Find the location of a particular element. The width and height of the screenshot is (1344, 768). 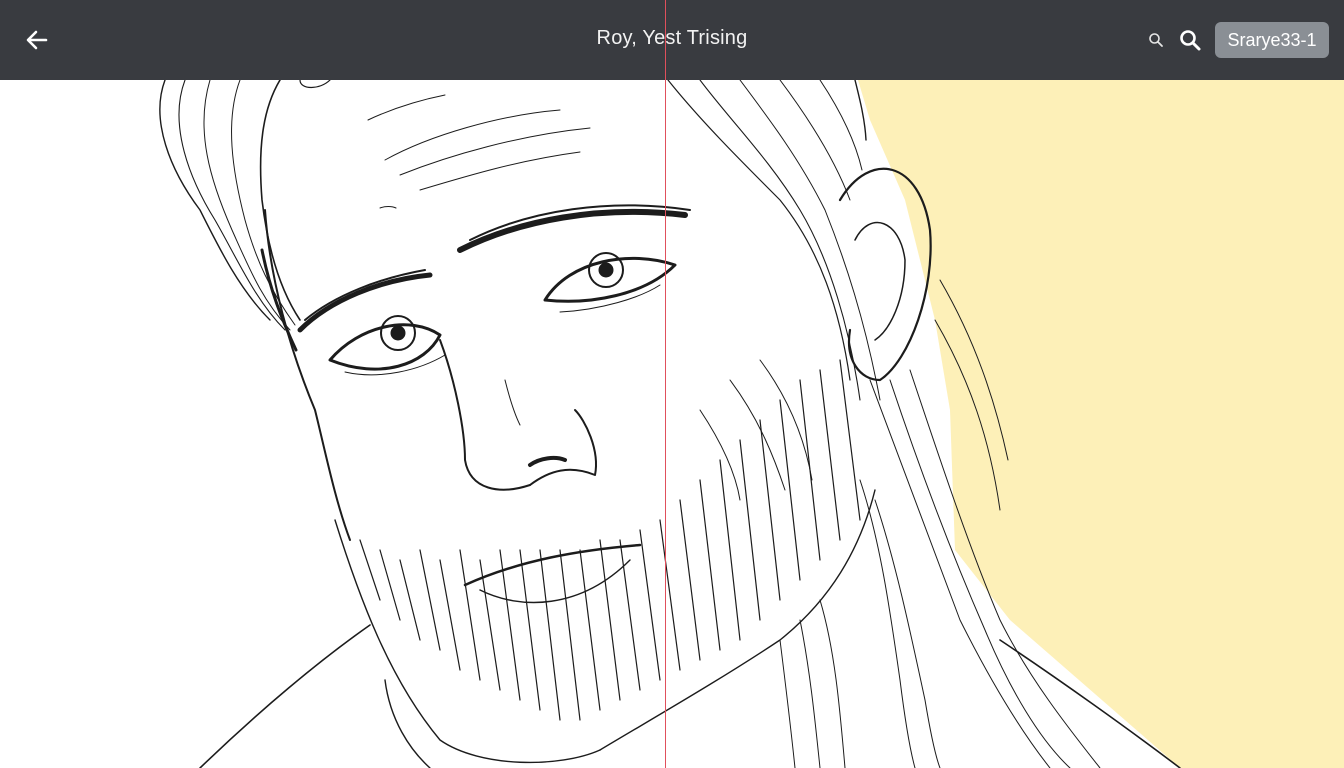

search-small-button is located at coordinates (1156, 40).